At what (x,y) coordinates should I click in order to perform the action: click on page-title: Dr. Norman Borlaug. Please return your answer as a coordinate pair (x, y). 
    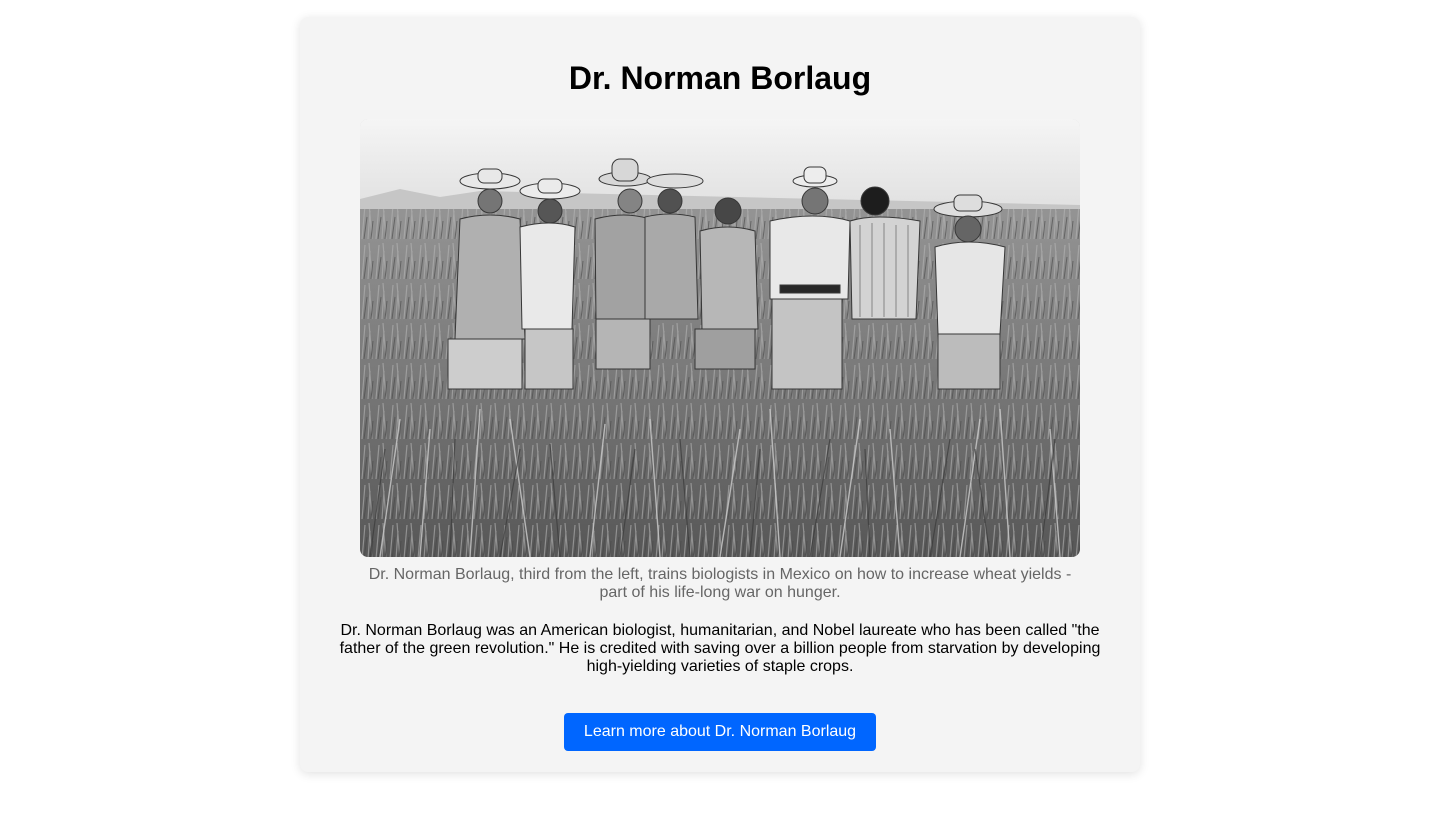
    Looking at the image, I should click on (720, 78).